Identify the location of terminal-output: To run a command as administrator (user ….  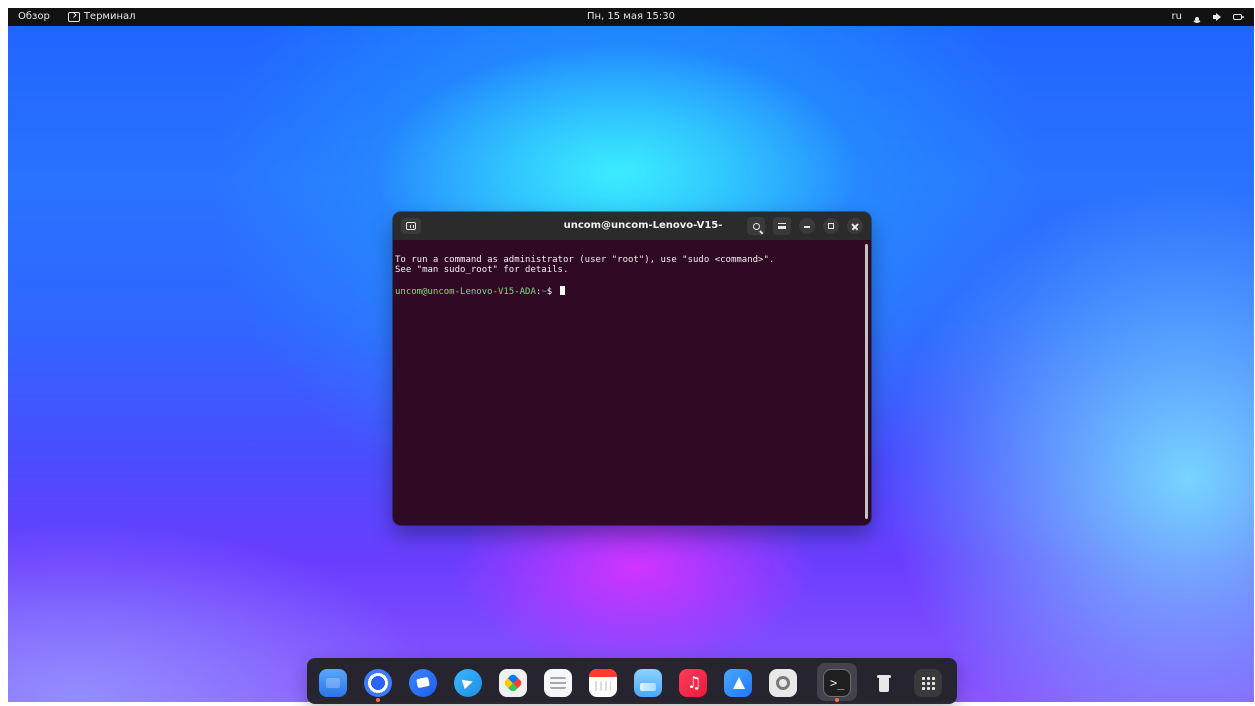
(630, 276).